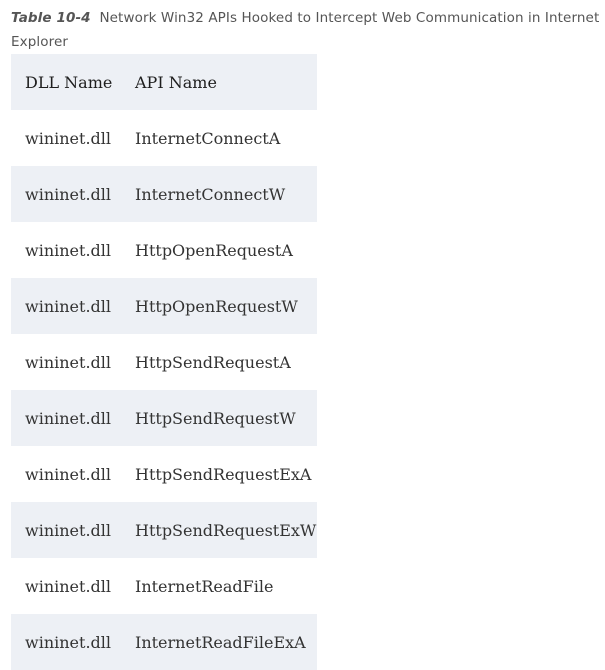 The width and height of the screenshot is (605, 670). I want to click on api-name-cell: HttpSendRequestA, so click(213, 362).